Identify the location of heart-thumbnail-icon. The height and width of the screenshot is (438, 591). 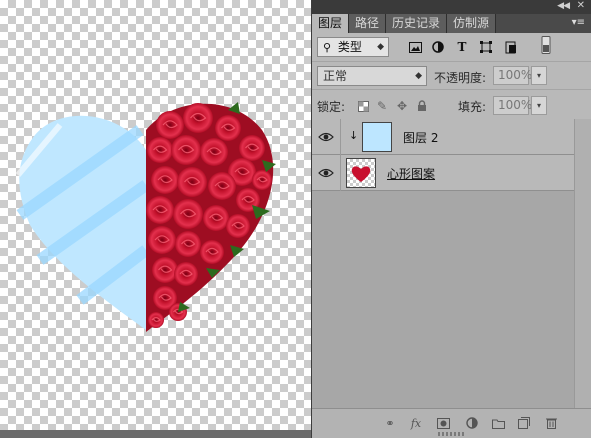
(361, 174).